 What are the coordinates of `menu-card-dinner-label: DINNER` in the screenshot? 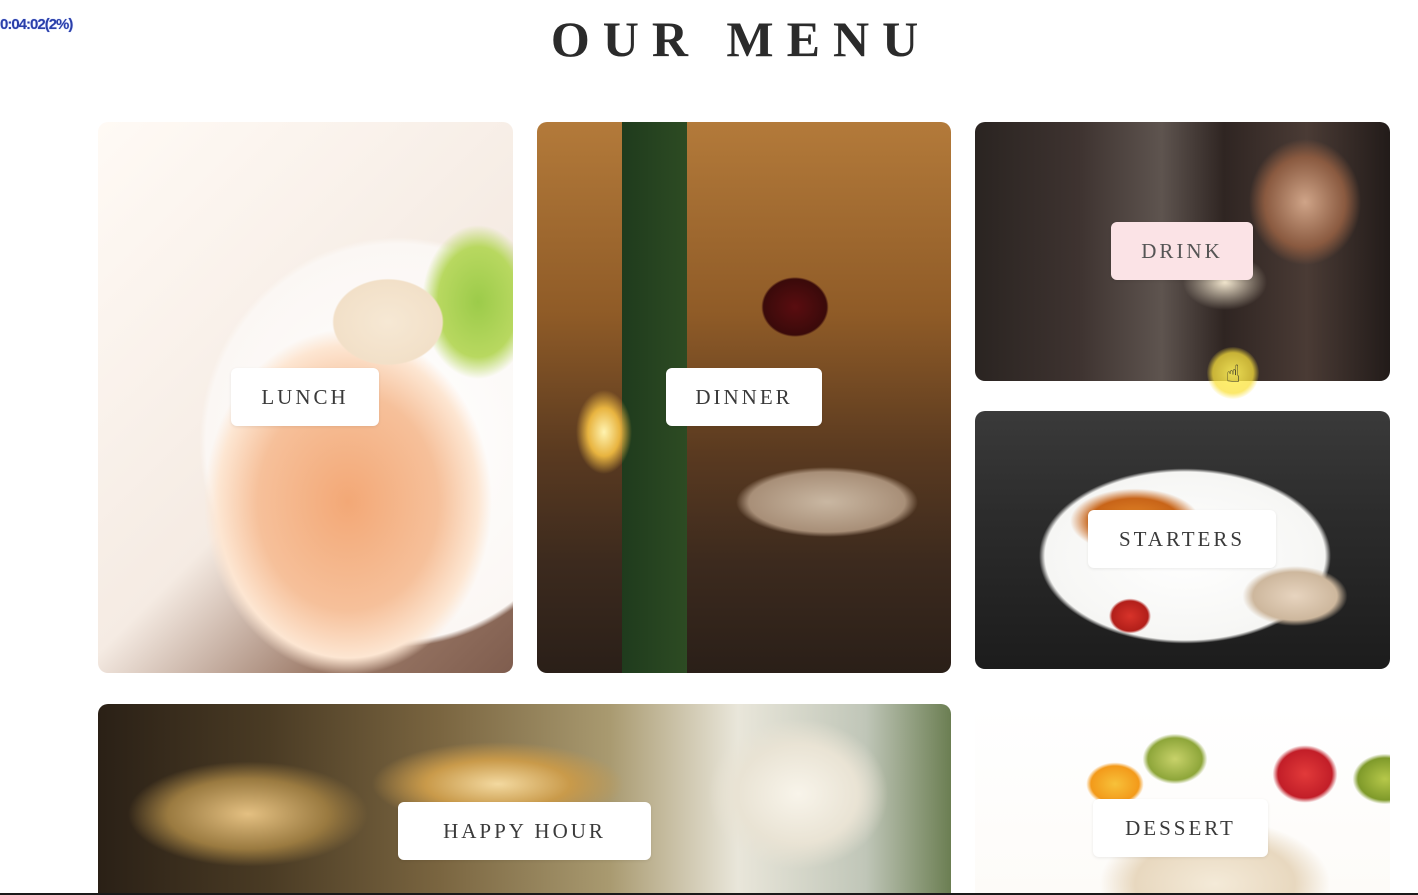 It's located at (744, 397).